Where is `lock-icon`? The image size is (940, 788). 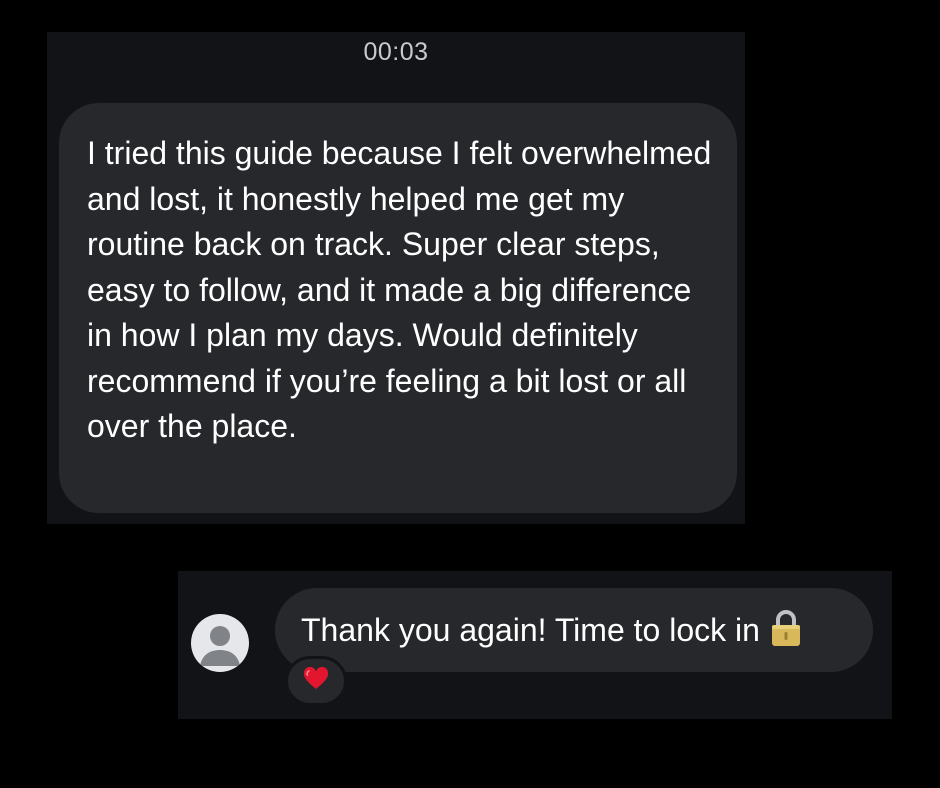
lock-icon is located at coordinates (786, 630).